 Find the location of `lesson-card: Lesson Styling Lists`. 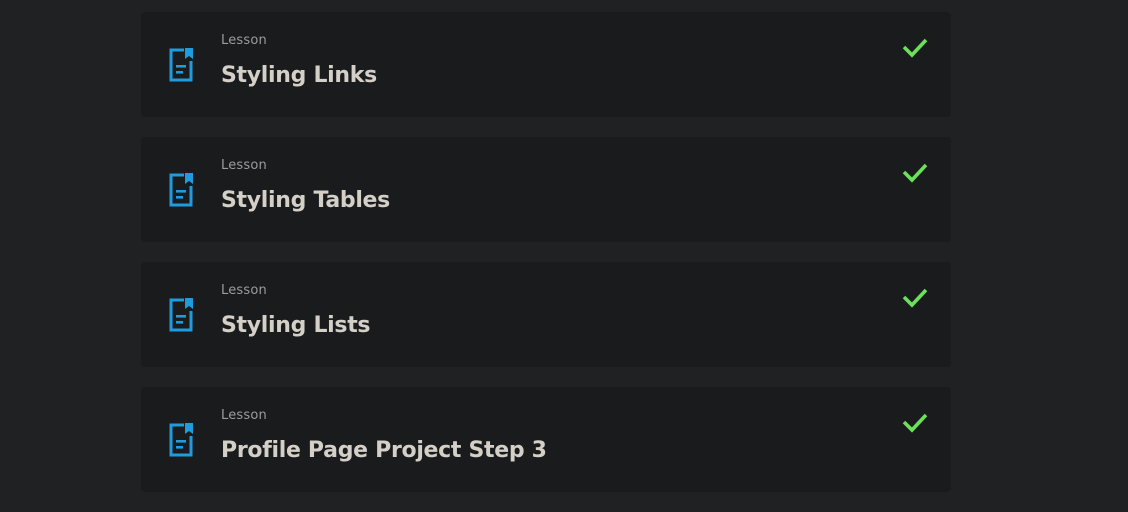

lesson-card: Lesson Styling Lists is located at coordinates (546, 314).